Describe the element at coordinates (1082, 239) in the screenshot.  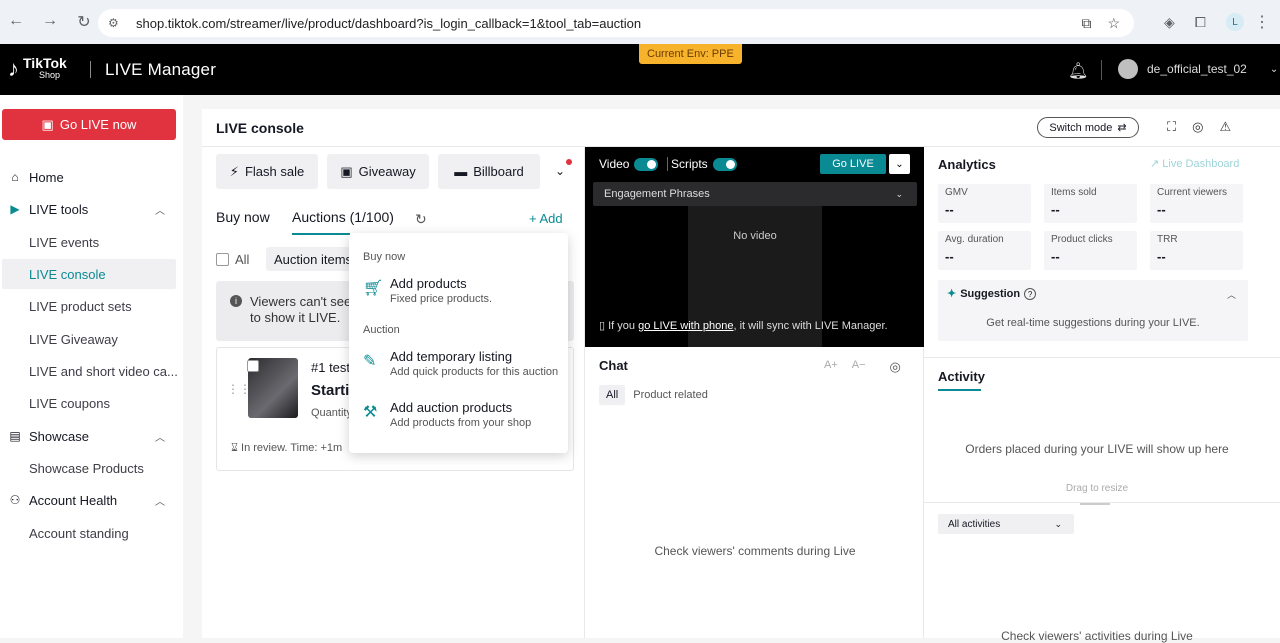
I see `metric-label: Product clicks` at that location.